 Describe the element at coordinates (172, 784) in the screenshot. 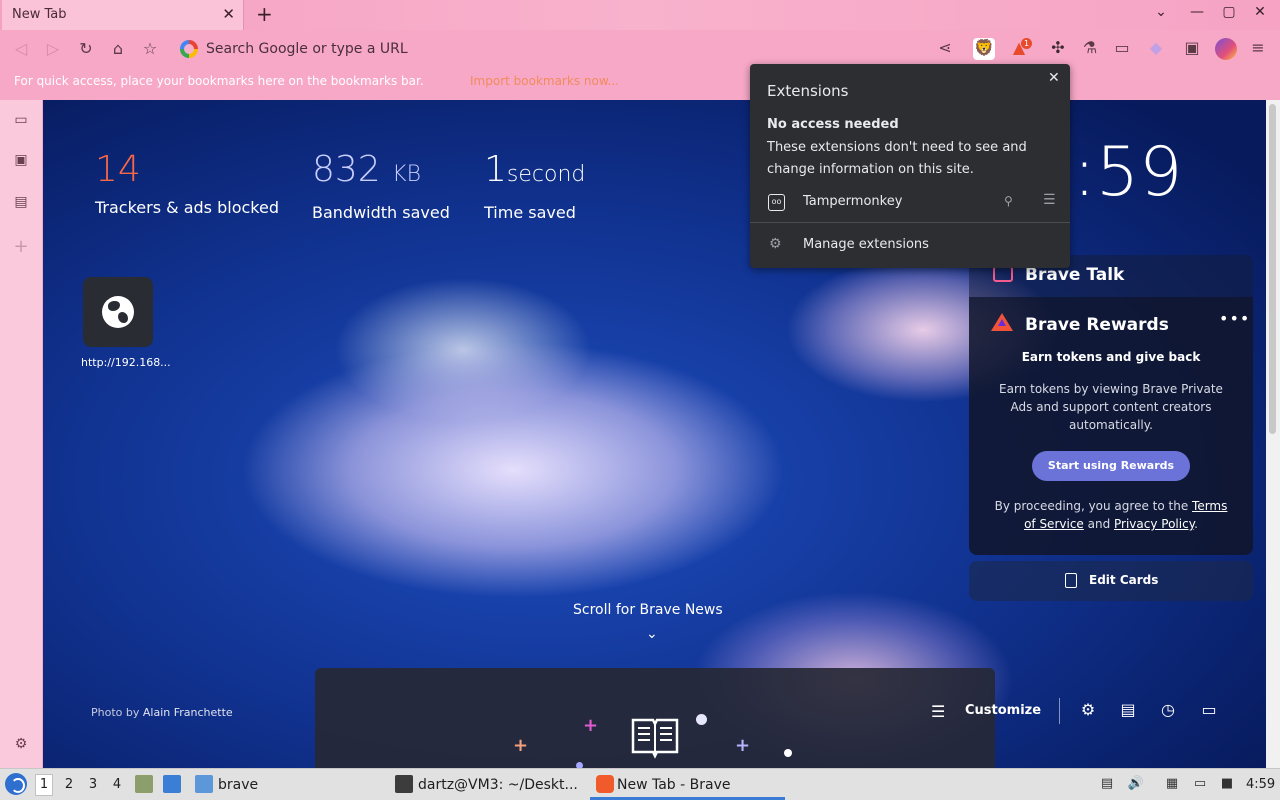

I see `desktop-icon` at that location.